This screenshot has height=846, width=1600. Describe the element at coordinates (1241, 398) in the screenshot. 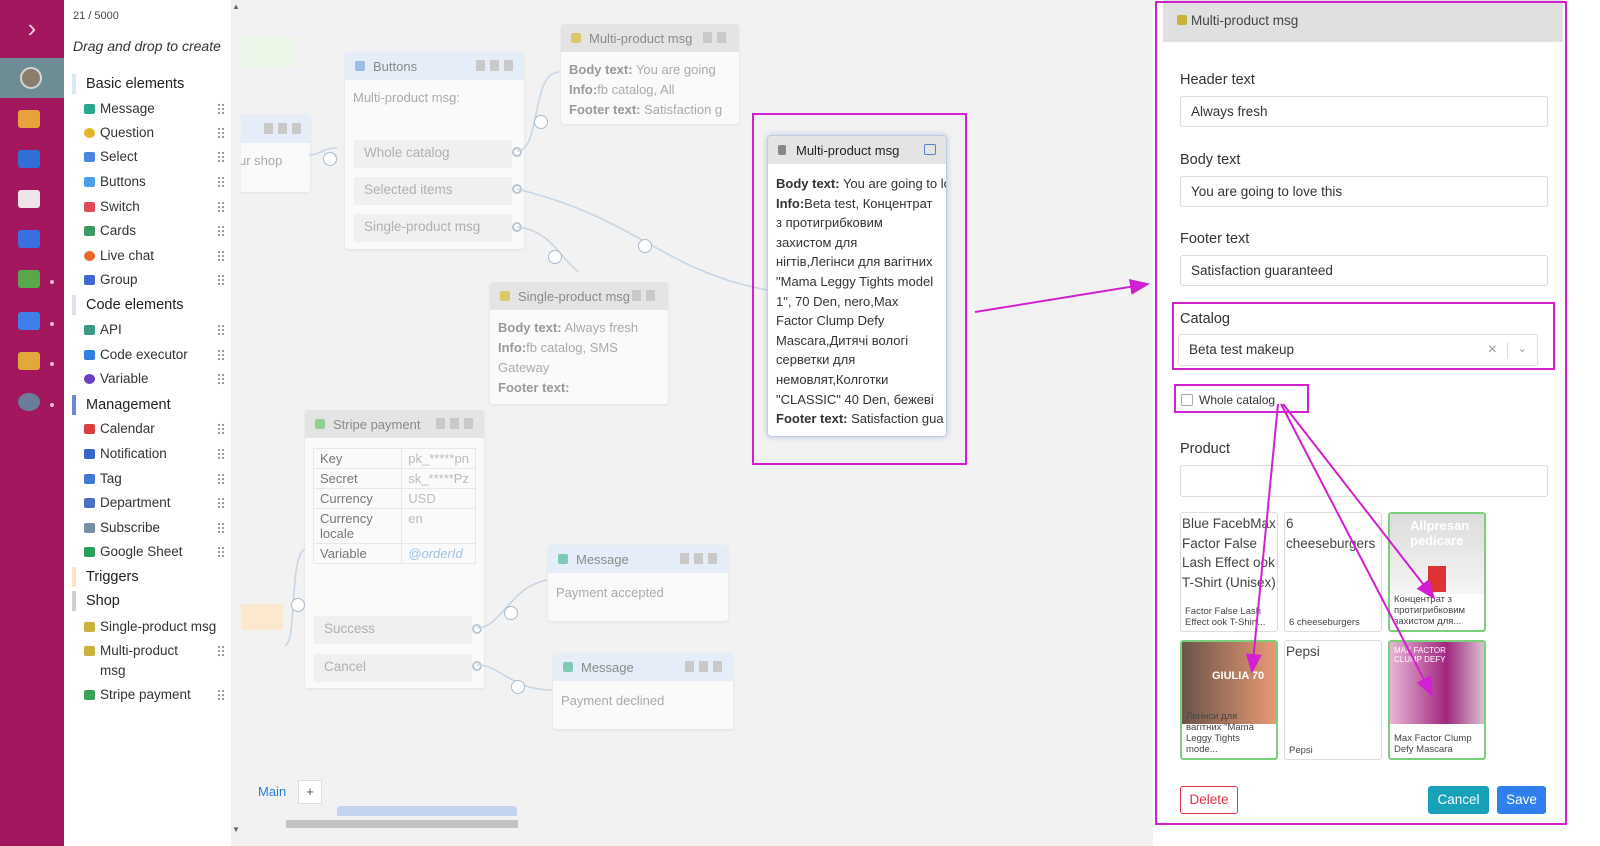

I see `highlight-box-whole-catalog` at that location.